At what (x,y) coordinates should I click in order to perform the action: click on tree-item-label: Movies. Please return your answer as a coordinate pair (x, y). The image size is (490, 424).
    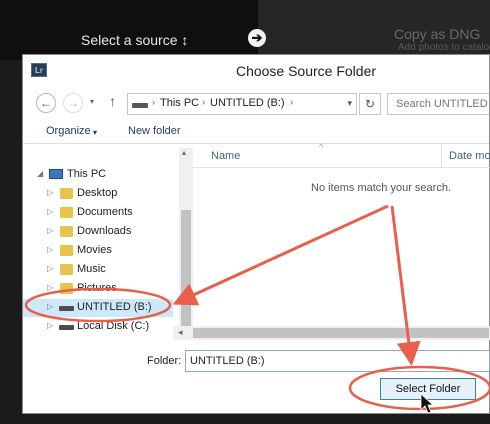
    Looking at the image, I should click on (94, 250).